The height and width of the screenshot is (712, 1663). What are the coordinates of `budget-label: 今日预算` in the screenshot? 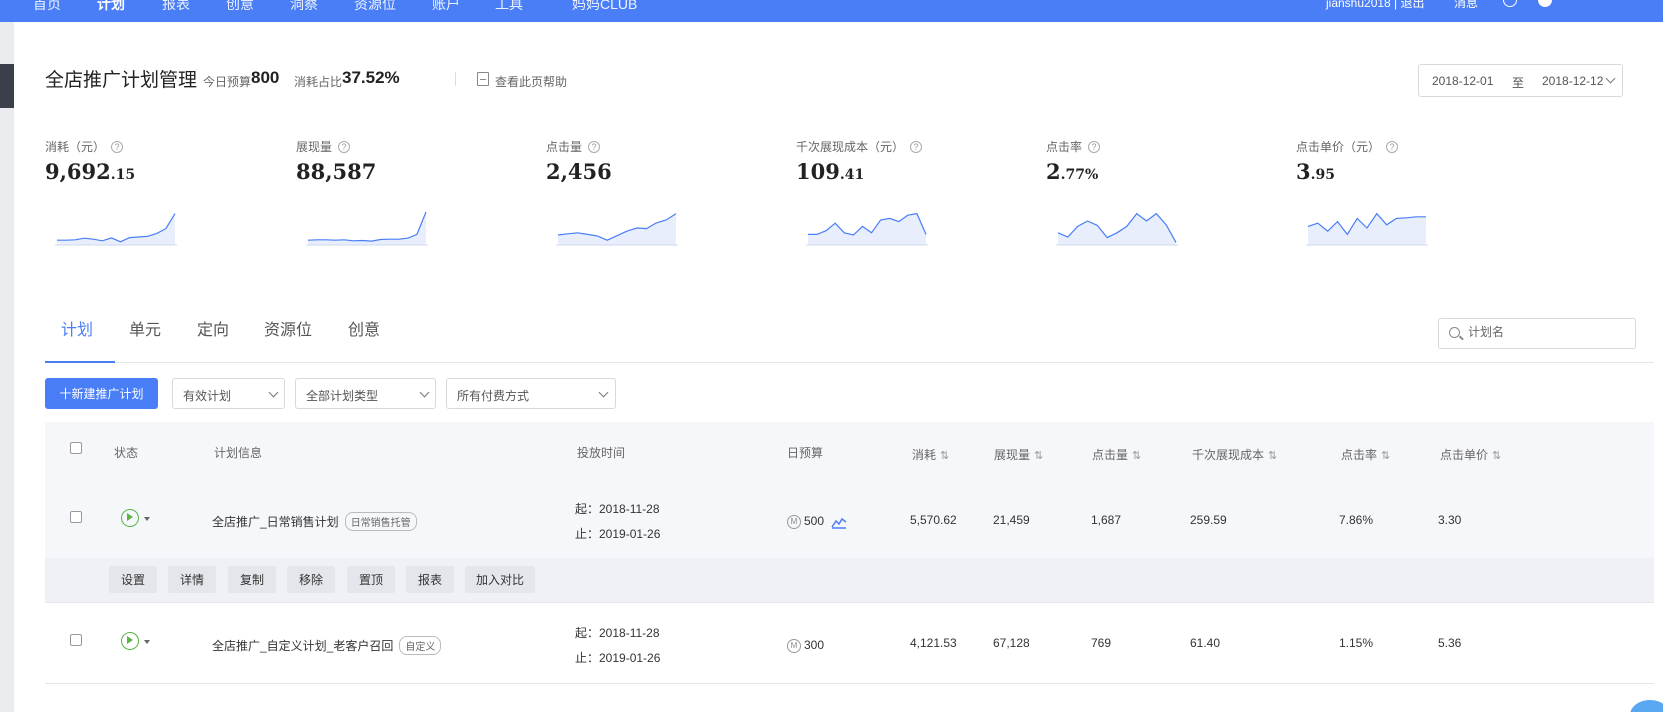 It's located at (227, 82).